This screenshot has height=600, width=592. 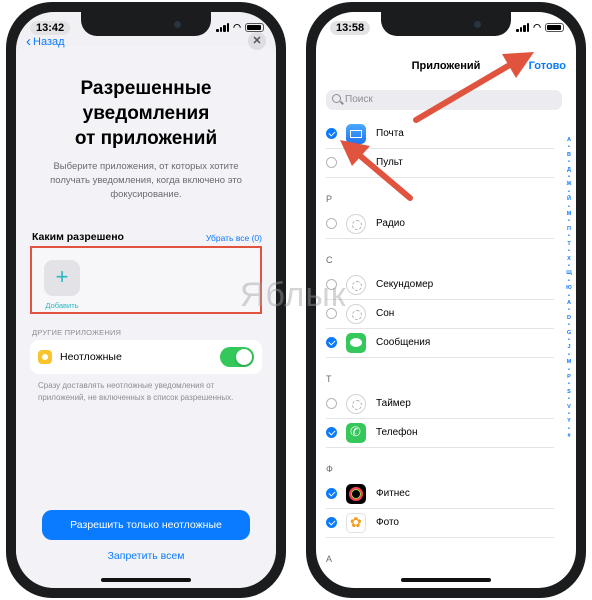 What do you see at coordinates (393, 403) in the screenshot?
I see `app-name: Таймер` at bounding box center [393, 403].